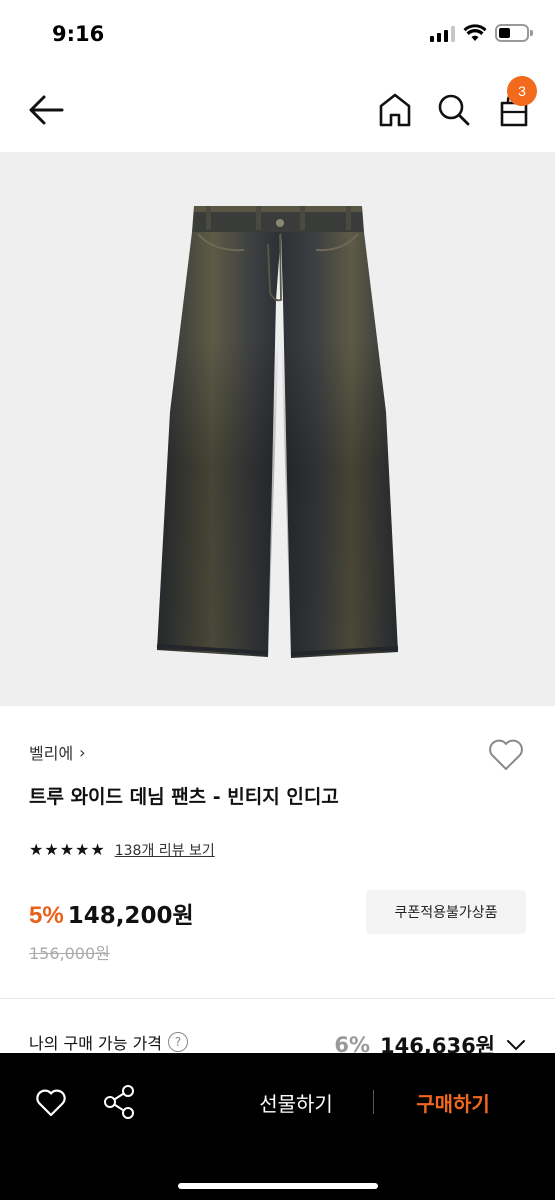 The height and width of the screenshot is (1200, 555). I want to click on battery-icon, so click(514, 33).